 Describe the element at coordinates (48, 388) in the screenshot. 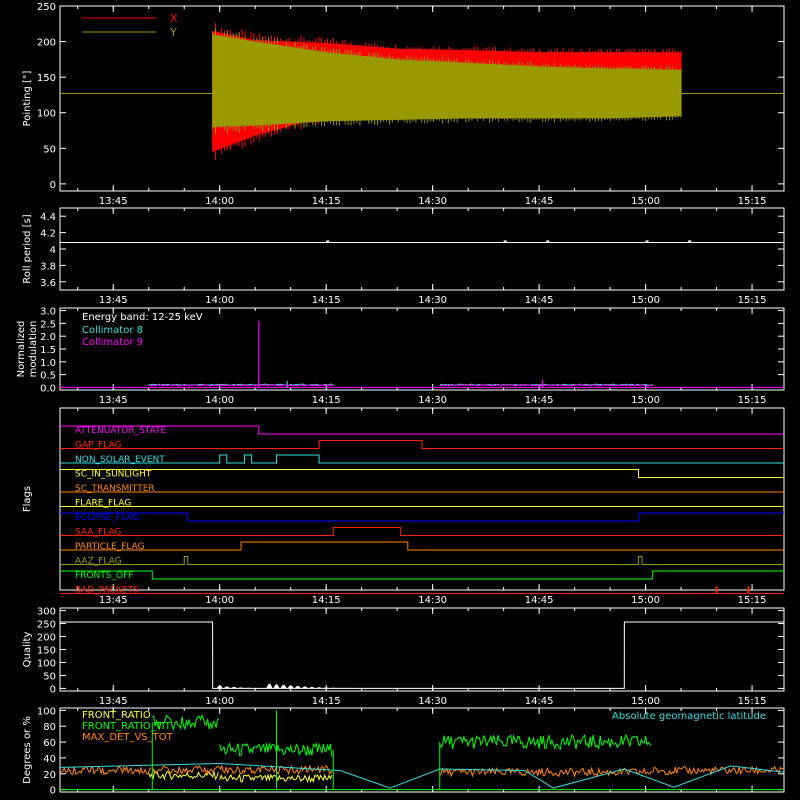

I see `y-tick-label: 0.0` at that location.